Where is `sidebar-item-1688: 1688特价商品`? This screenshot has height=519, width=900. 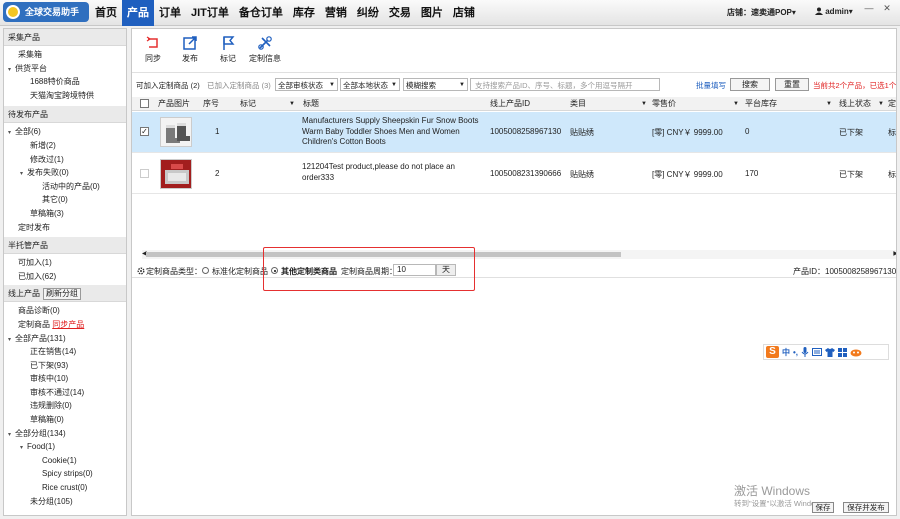
sidebar-item-1688: 1688特价商品 is located at coordinates (65, 82).